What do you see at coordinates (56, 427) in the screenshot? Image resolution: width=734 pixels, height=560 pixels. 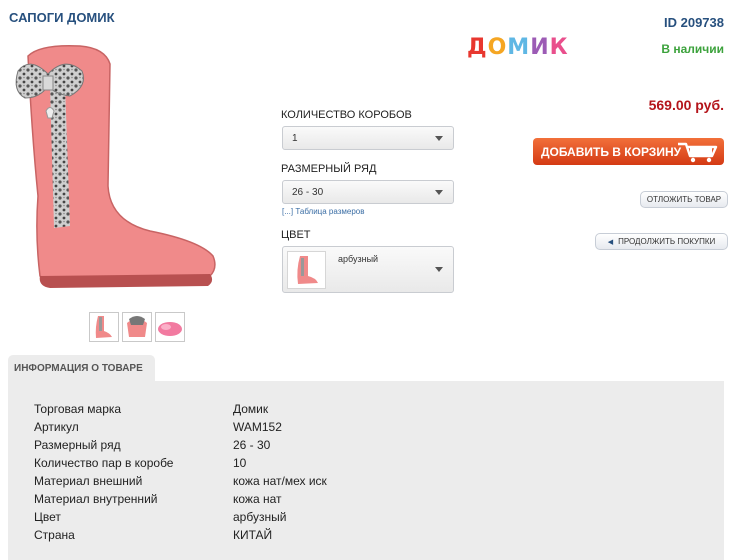 I see `info-label: Артикул` at bounding box center [56, 427].